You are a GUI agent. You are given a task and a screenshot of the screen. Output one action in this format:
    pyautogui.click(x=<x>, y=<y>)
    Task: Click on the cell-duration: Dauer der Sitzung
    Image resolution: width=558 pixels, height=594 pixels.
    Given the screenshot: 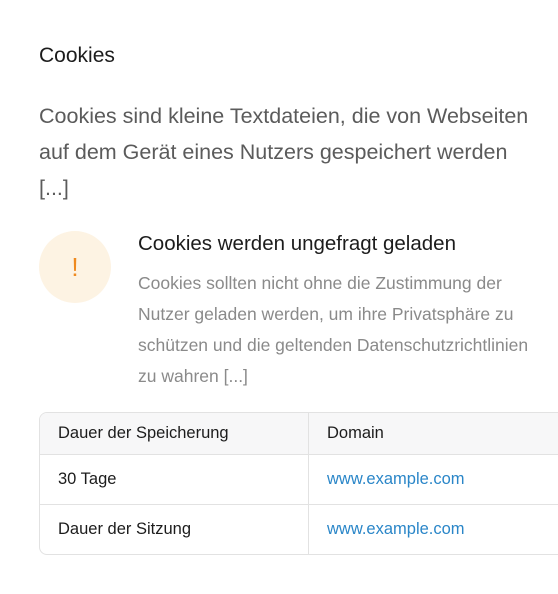 What is the action you would take?
    pyautogui.click(x=174, y=529)
    